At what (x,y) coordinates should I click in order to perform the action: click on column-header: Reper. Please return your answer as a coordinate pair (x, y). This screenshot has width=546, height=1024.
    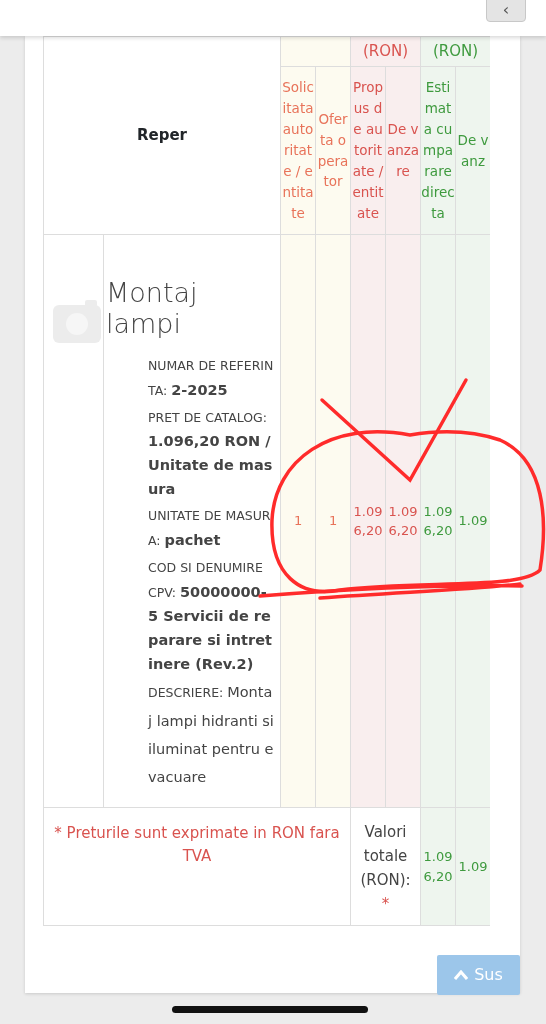
    Looking at the image, I should click on (162, 135).